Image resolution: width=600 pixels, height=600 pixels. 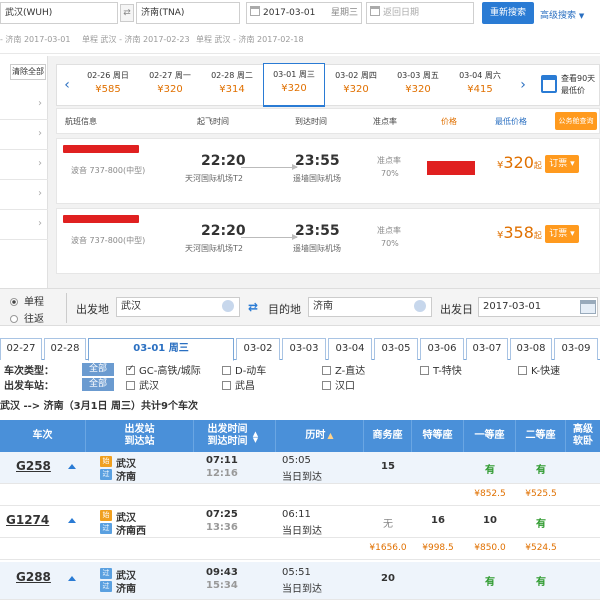 What do you see at coordinates (537, 165) in the screenshot?
I see `price-suffix: 起` at bounding box center [537, 165].